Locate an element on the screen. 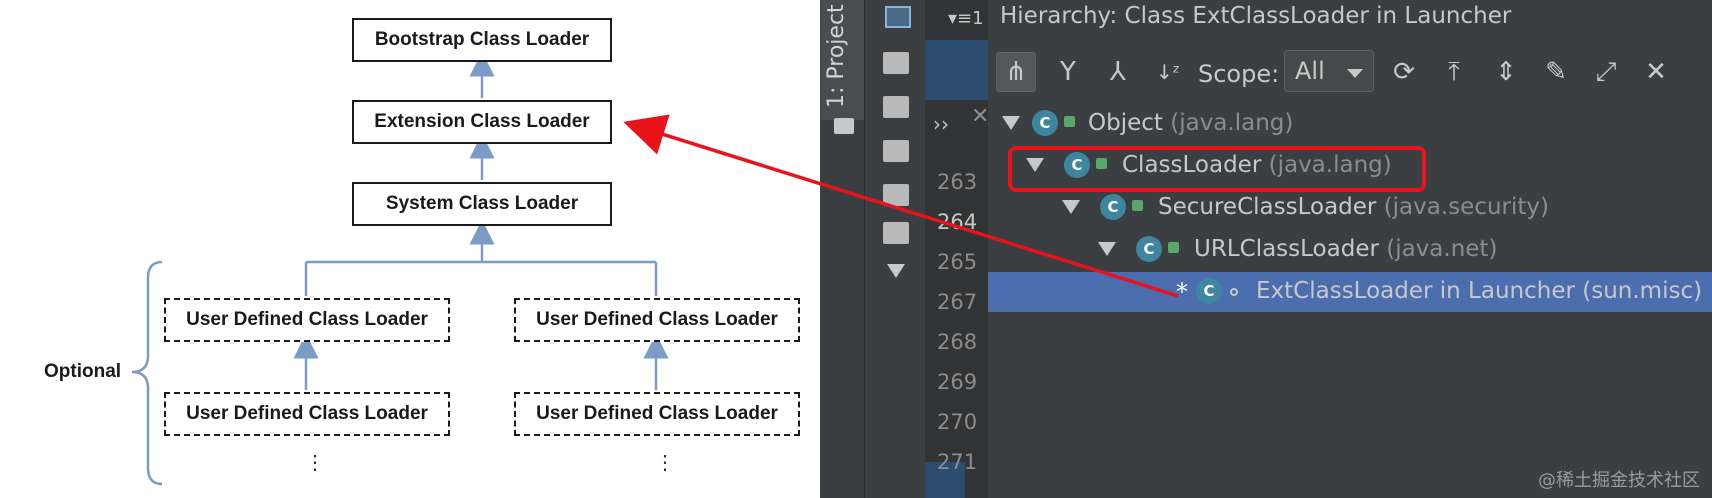 Image resolution: width=1712 pixels, height=498 pixels. tree-row-label: ExtClassLoader in Launcher (sun.misc) is located at coordinates (1479, 291).